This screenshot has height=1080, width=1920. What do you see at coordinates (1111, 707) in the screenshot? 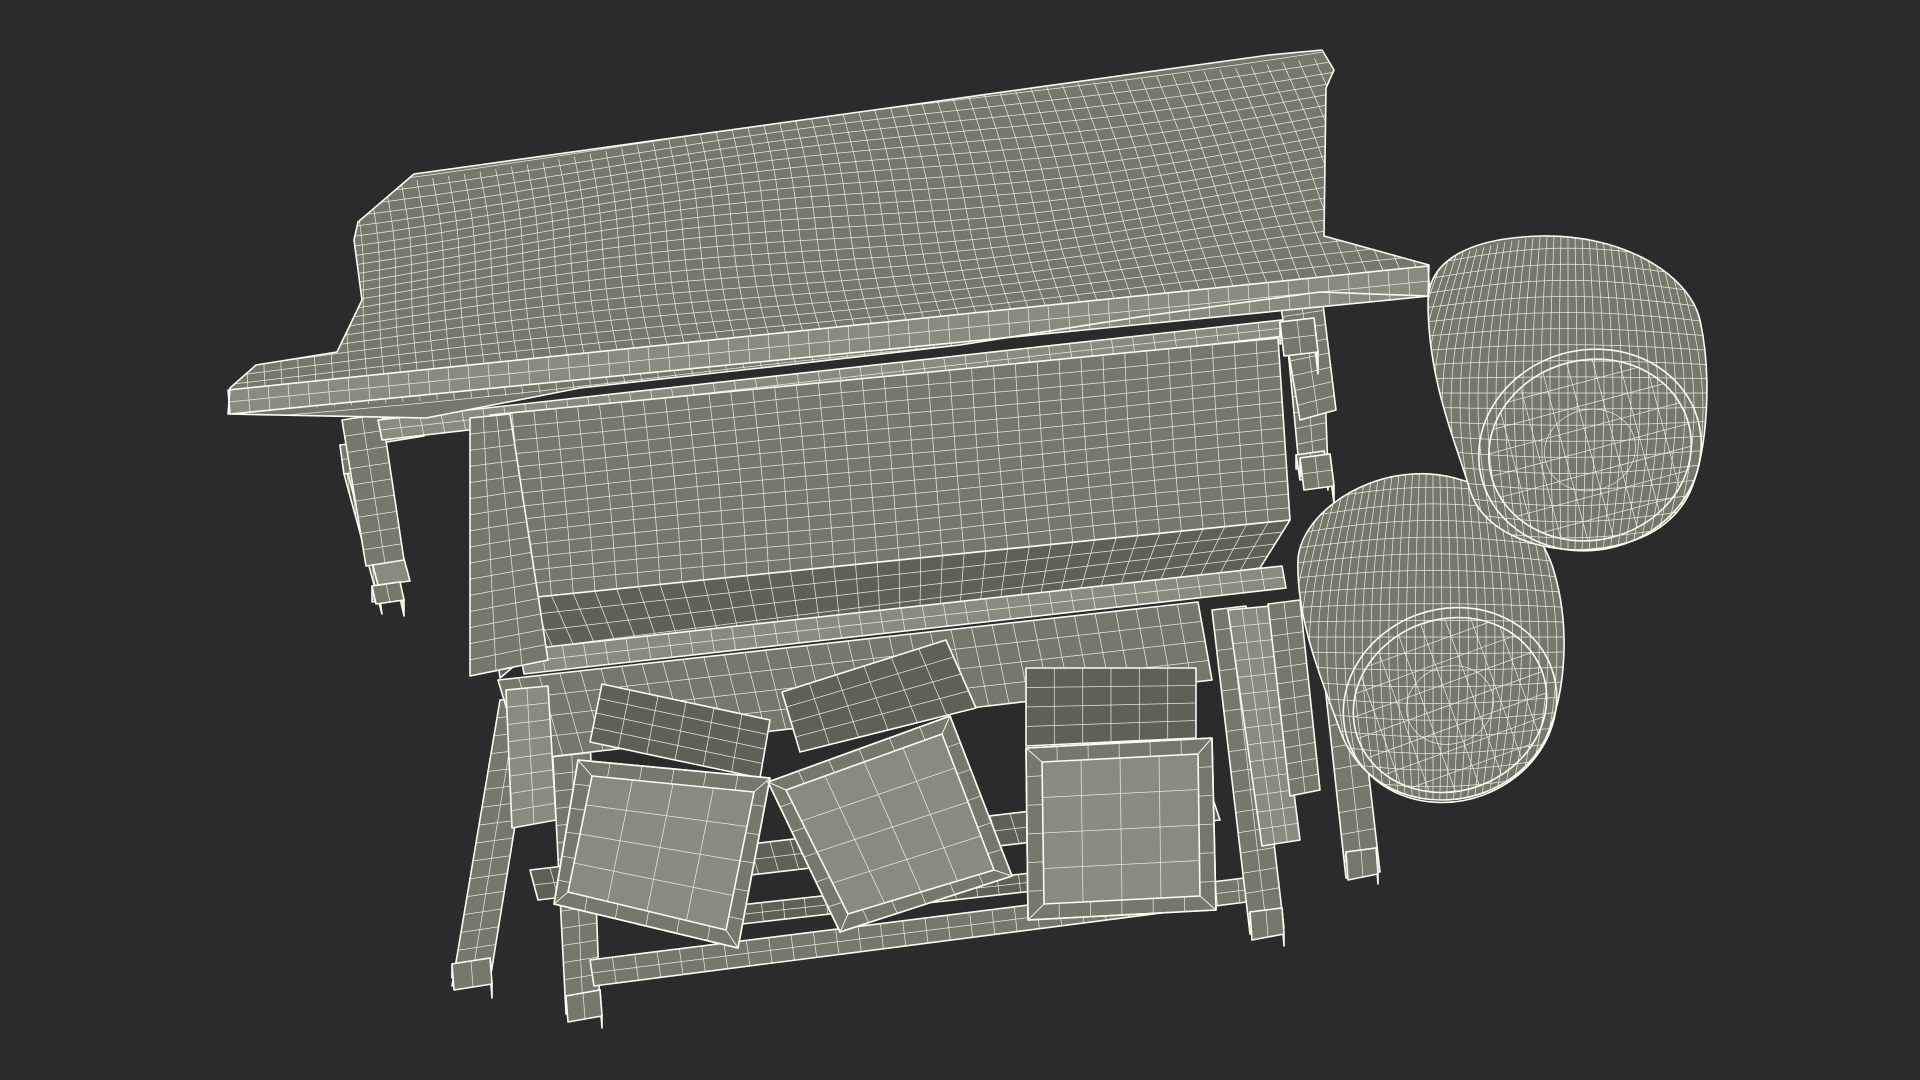
I see `crate-right-side` at bounding box center [1111, 707].